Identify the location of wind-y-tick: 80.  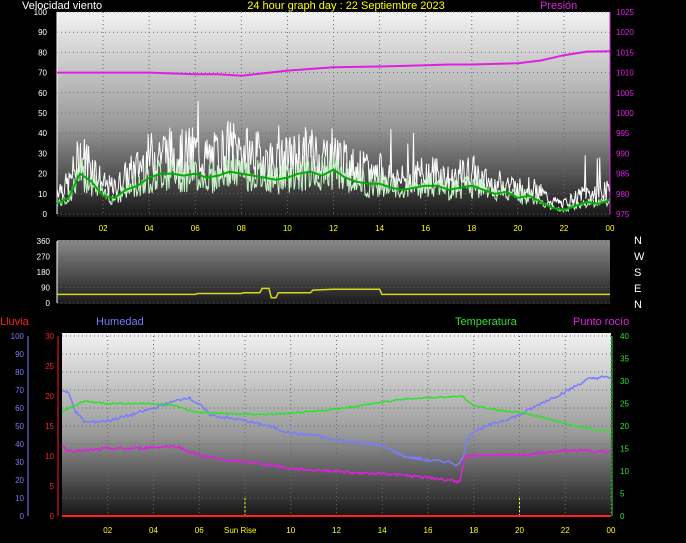
(42, 52).